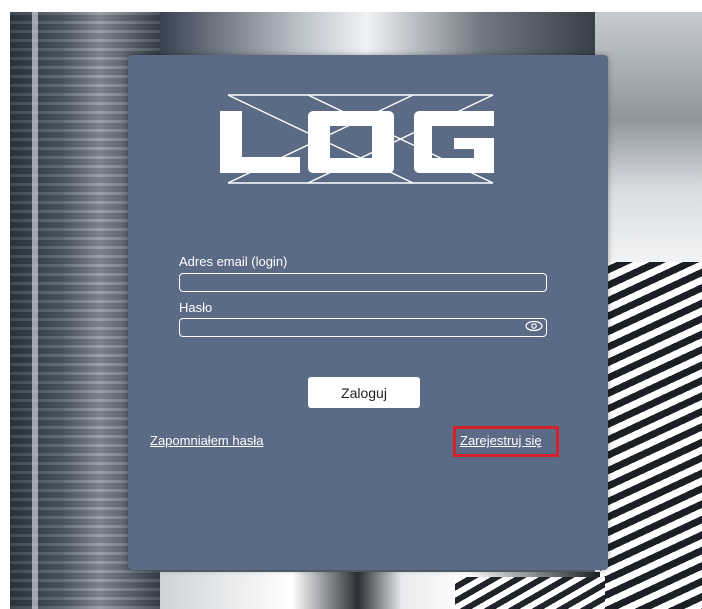  I want to click on email-input, so click(363, 282).